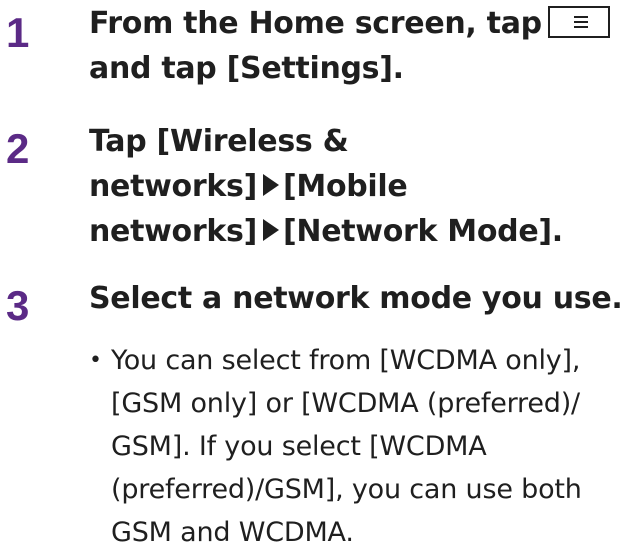 This screenshot has width=620, height=554. I want to click on step-1-number: 1, so click(18, 32).